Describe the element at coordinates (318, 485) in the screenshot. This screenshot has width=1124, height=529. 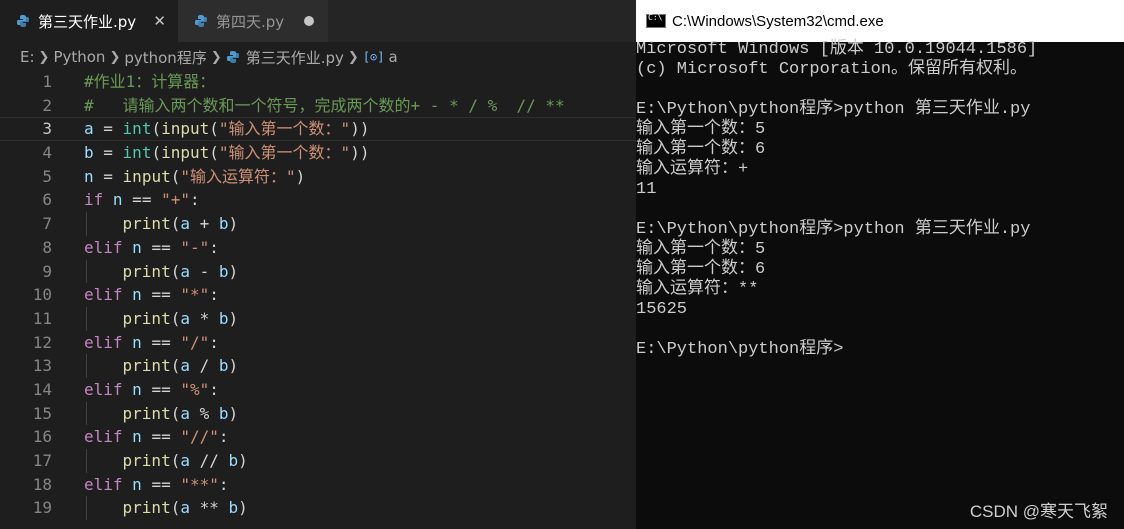
I see `code-line: 18 elif n == "**":` at that location.